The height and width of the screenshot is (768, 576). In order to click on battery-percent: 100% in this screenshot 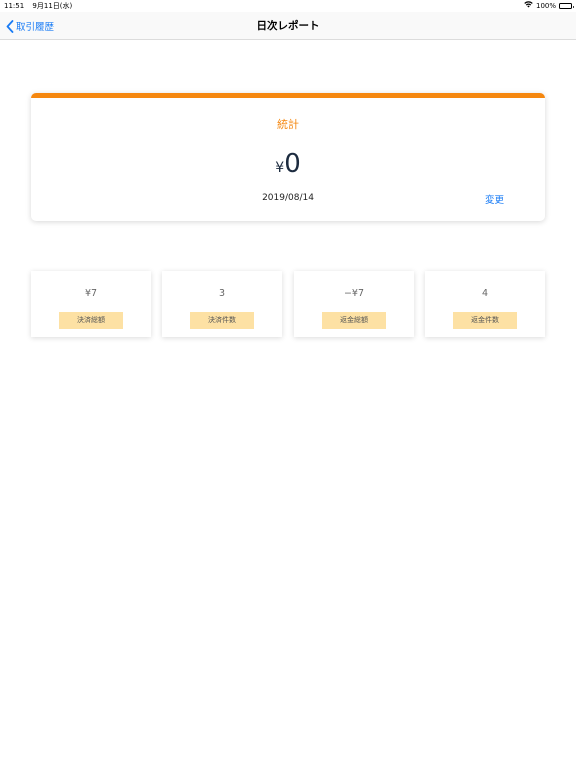, I will do `click(545, 6)`.